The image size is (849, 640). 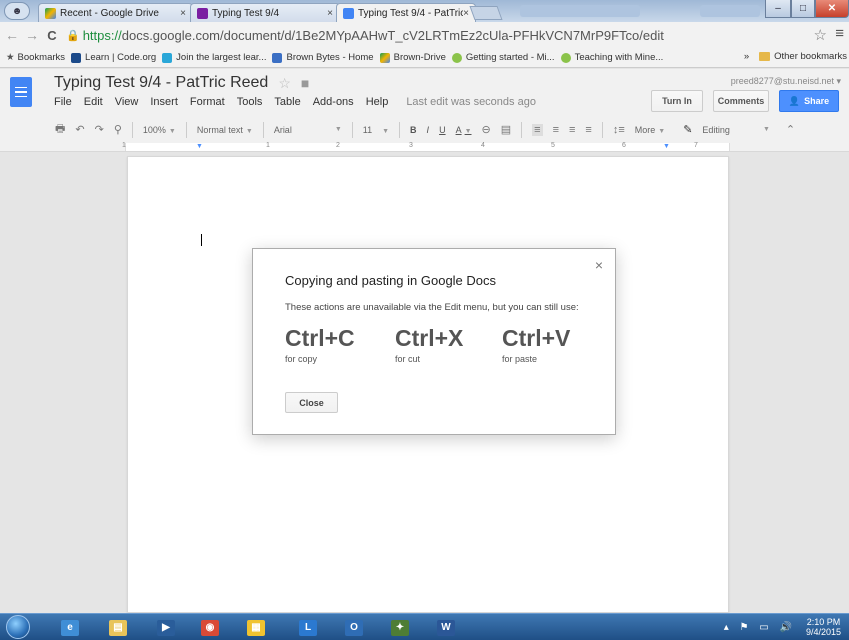 I want to click on align-center-icon: ≡, so click(x=556, y=130).